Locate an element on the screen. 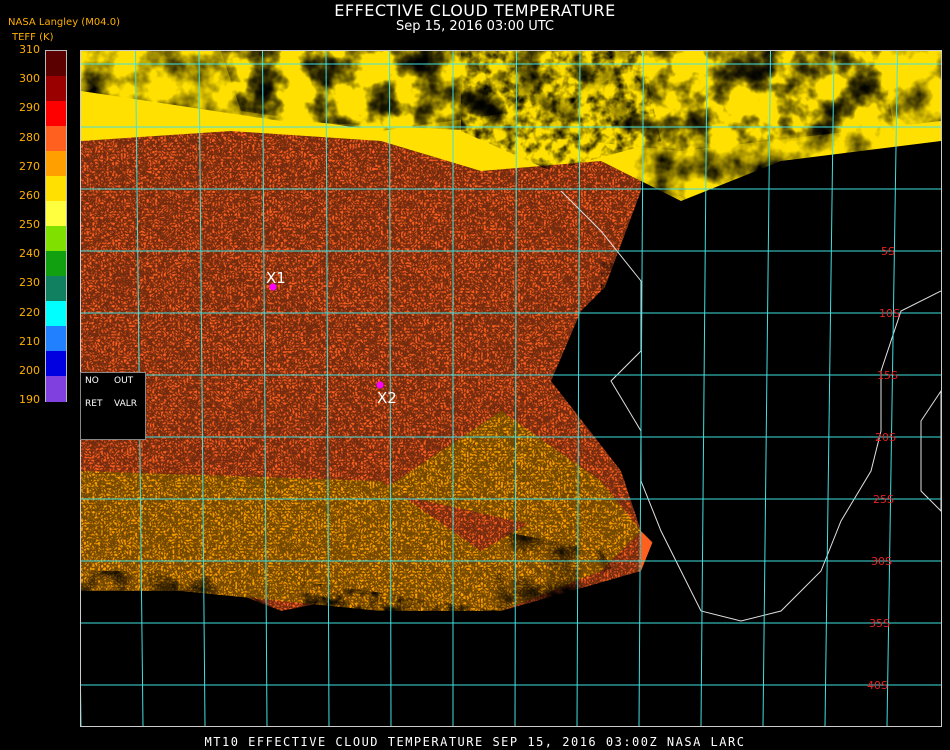 This screenshot has height=750, width=950. colorbar-tick-label: 280 is located at coordinates (29, 137).